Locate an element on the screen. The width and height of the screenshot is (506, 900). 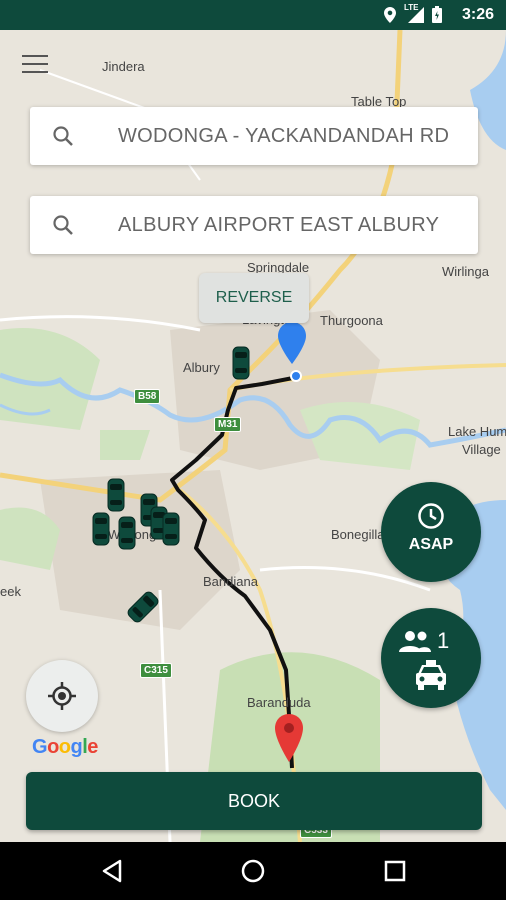
map-label-bonegilla: Bonegilla is located at coordinates (358, 534).